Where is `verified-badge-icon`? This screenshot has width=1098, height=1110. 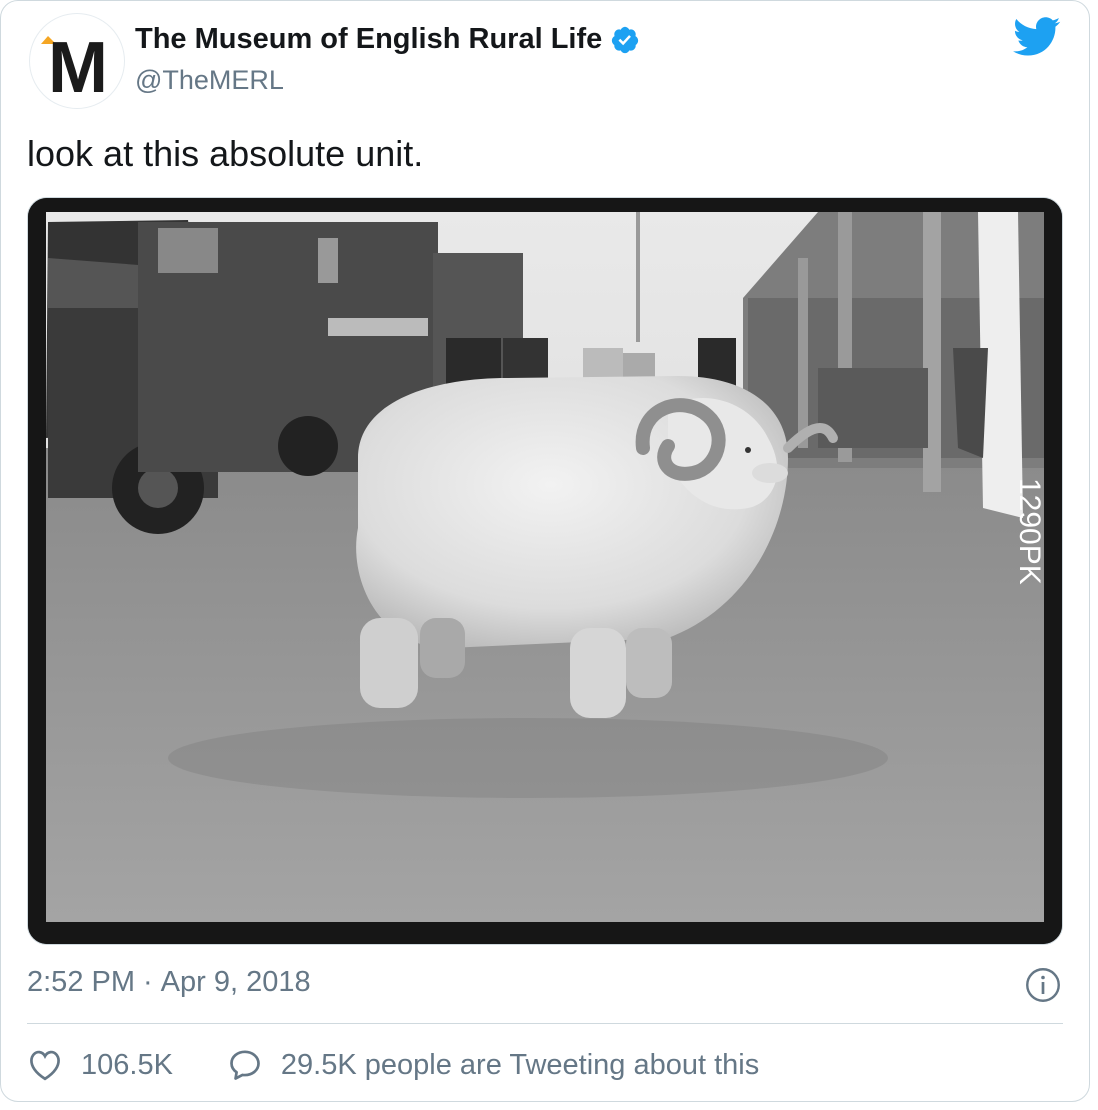
verified-badge-icon is located at coordinates (625, 39).